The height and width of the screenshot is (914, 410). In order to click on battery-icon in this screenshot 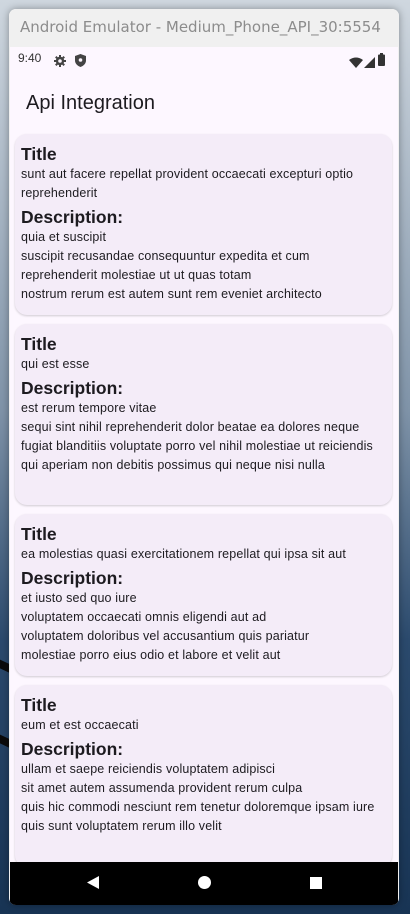, I will do `click(381, 60)`.